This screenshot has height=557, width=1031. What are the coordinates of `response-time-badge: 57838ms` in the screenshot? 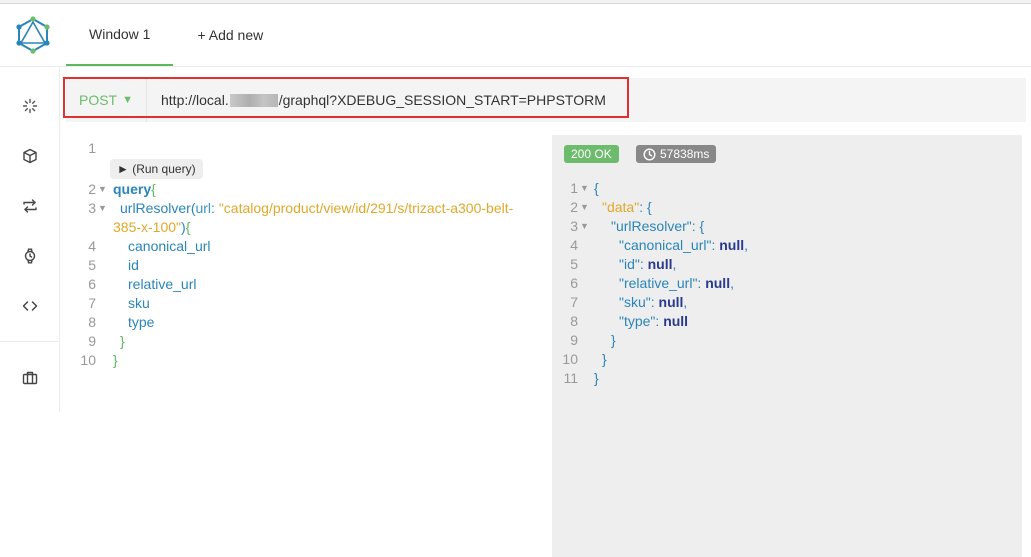 It's located at (676, 154).